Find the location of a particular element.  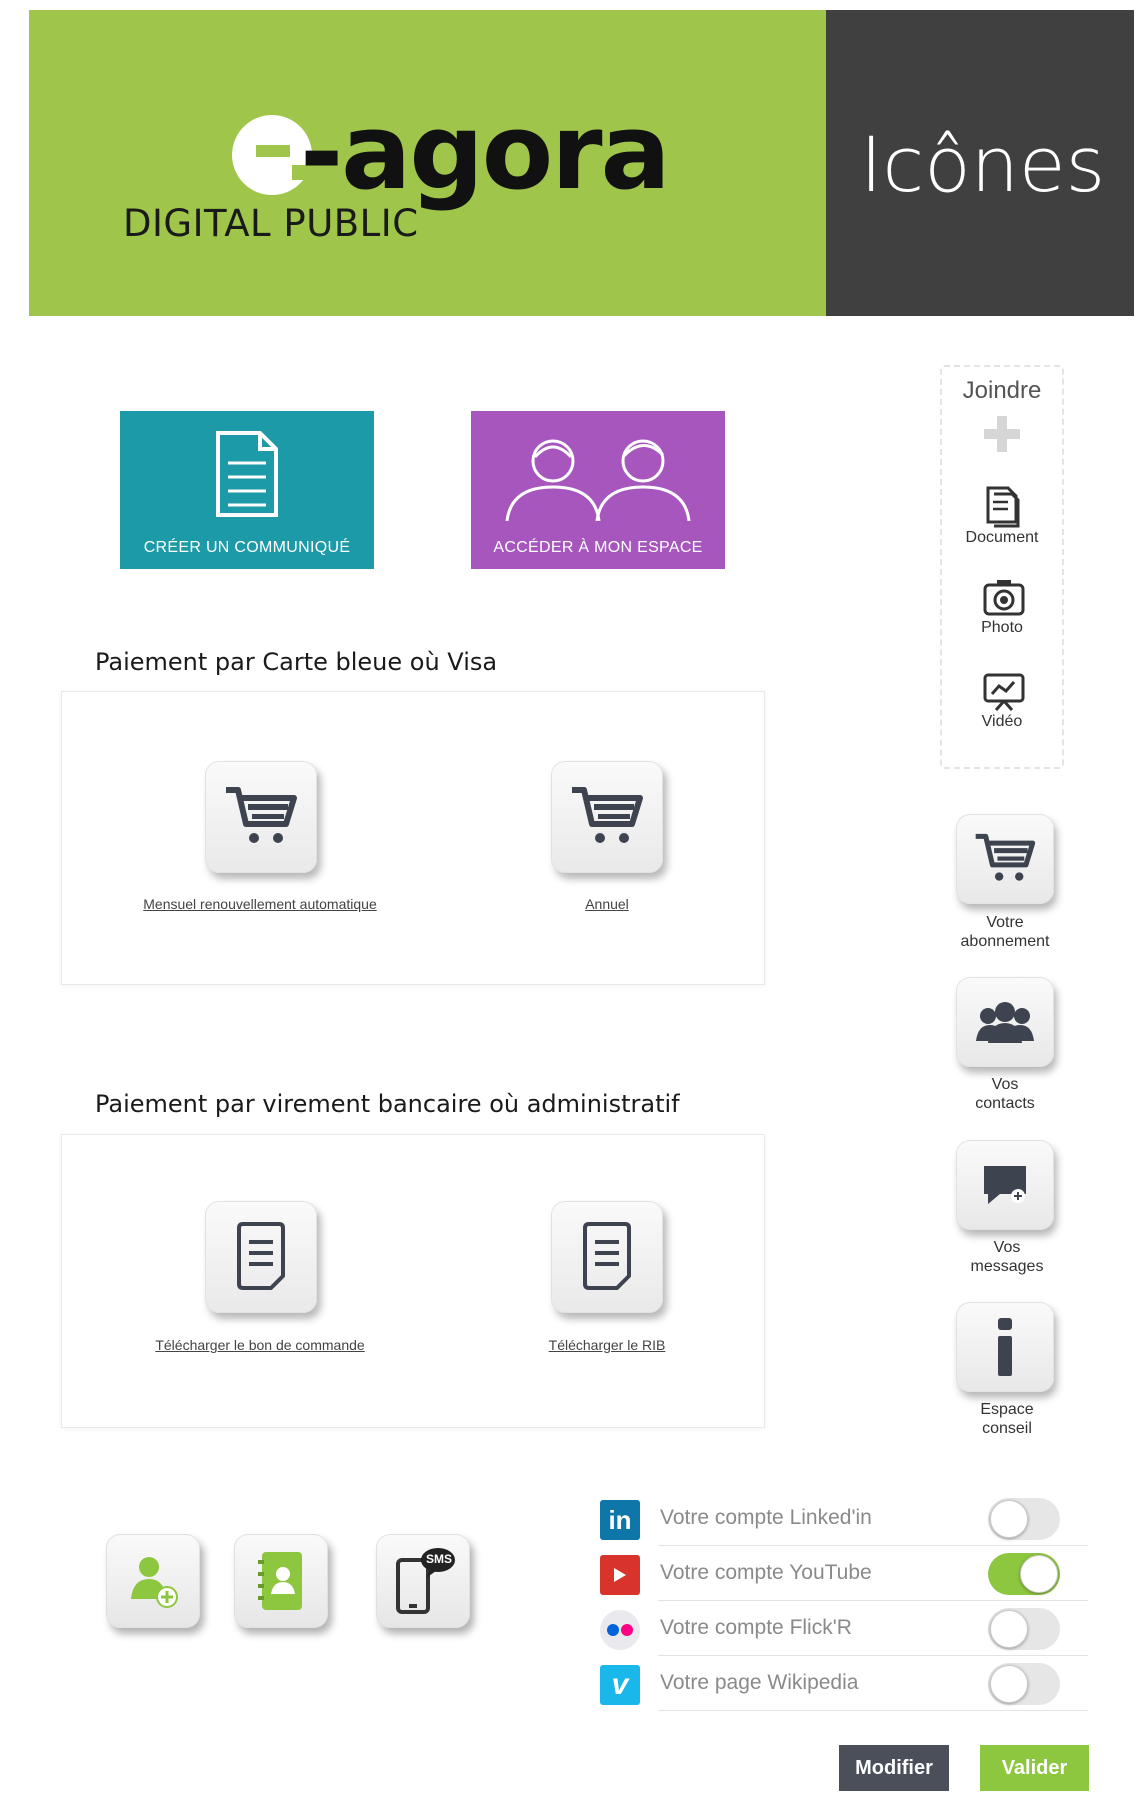

validate-button: Valider is located at coordinates (1034, 1768).